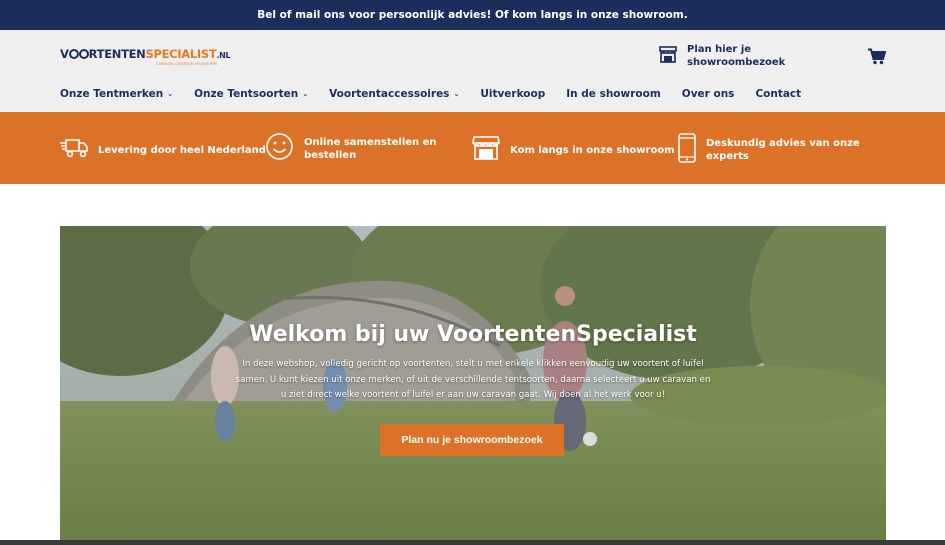  I want to click on smiley-icon, so click(279, 148).